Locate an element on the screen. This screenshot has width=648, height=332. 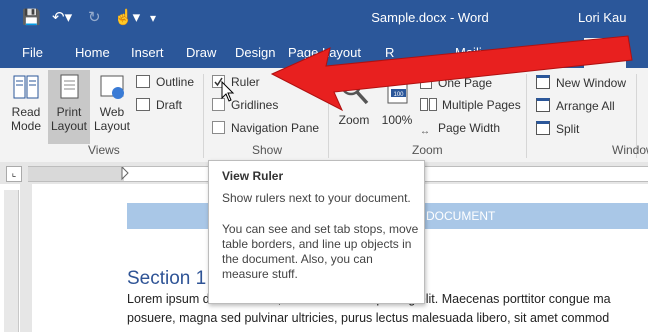
tab-references: R is located at coordinates (389, 53).